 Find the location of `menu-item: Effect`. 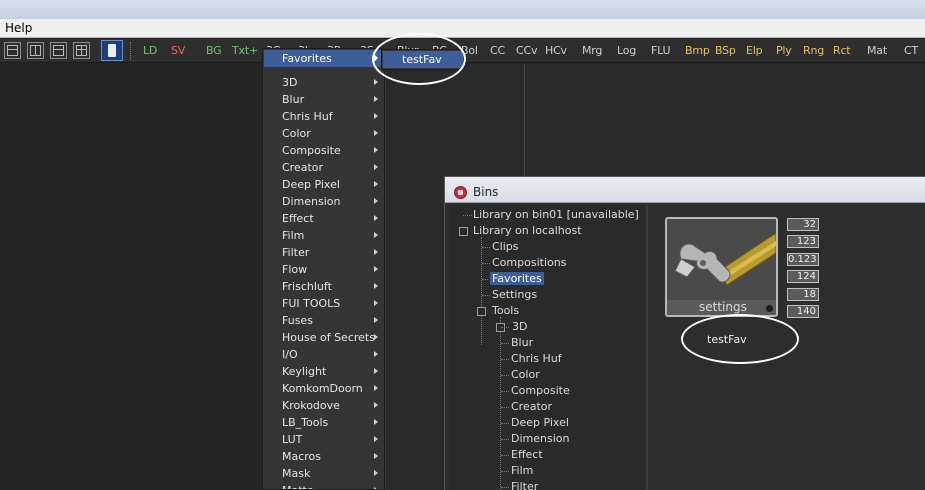

menu-item: Effect is located at coordinates (323, 218).